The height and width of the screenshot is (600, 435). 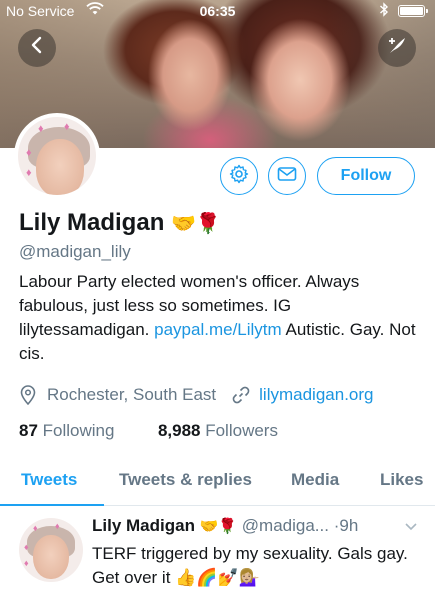 I want to click on profile-name-text: Lily Madigan, so click(x=92, y=222).